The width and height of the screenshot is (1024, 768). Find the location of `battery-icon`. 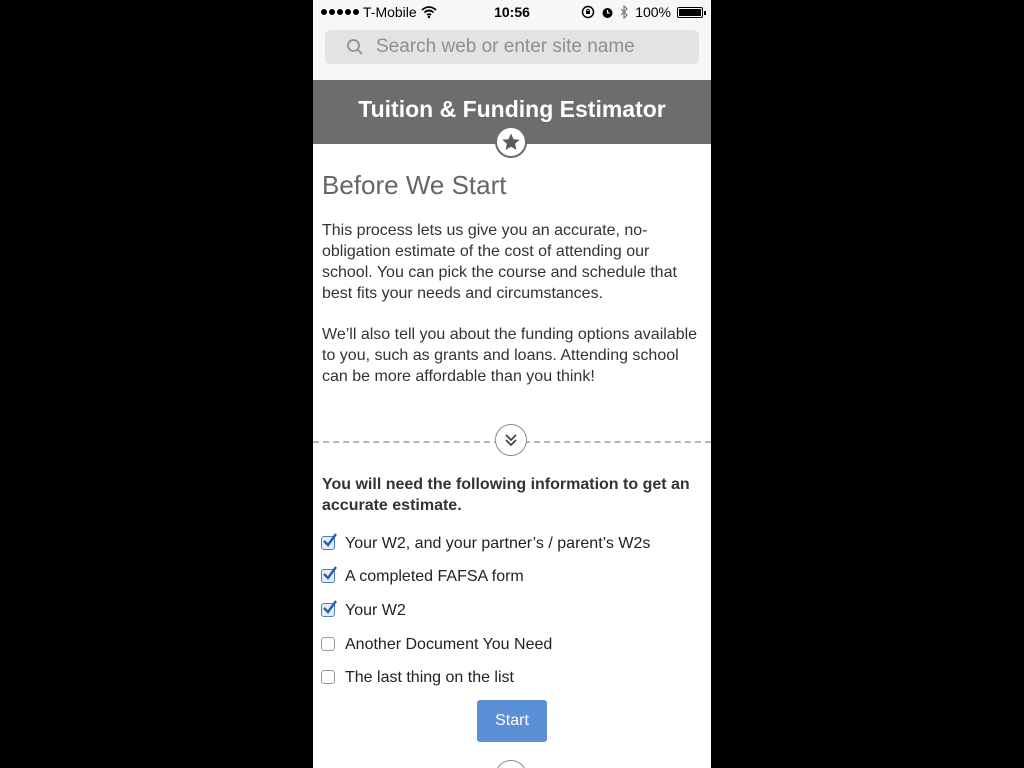

battery-icon is located at coordinates (691, 12).